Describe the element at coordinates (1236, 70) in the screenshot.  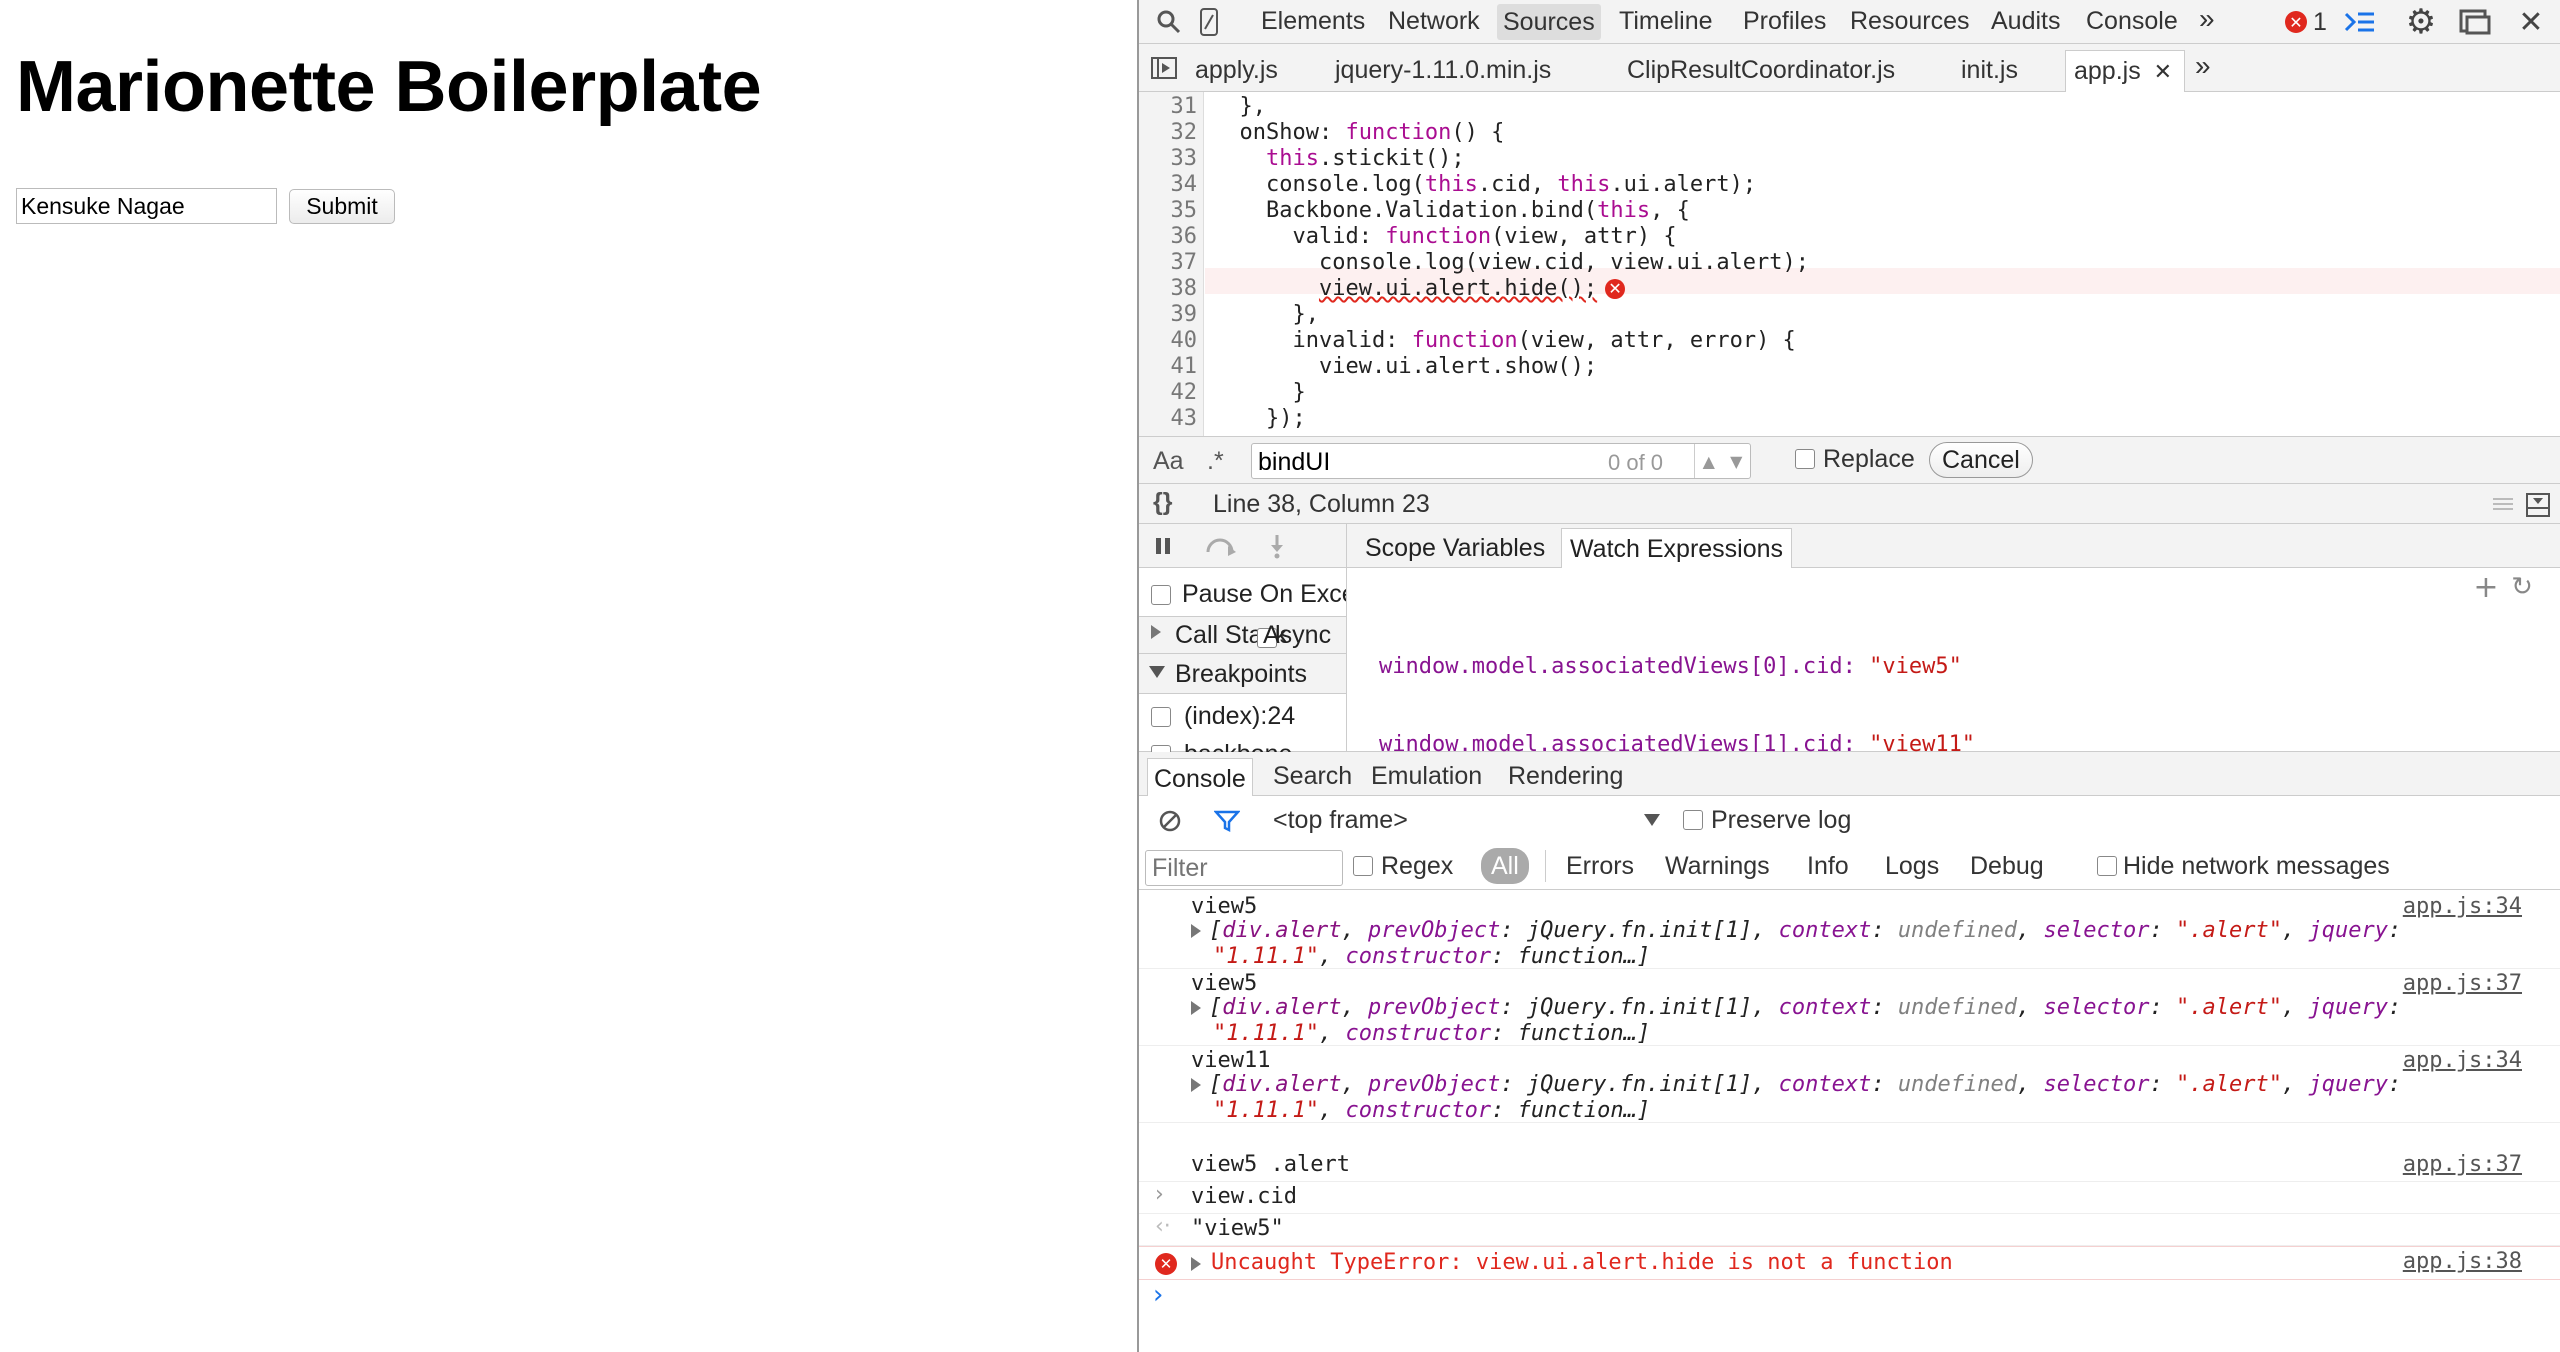
I see `file-tab-apply: apply.js` at that location.